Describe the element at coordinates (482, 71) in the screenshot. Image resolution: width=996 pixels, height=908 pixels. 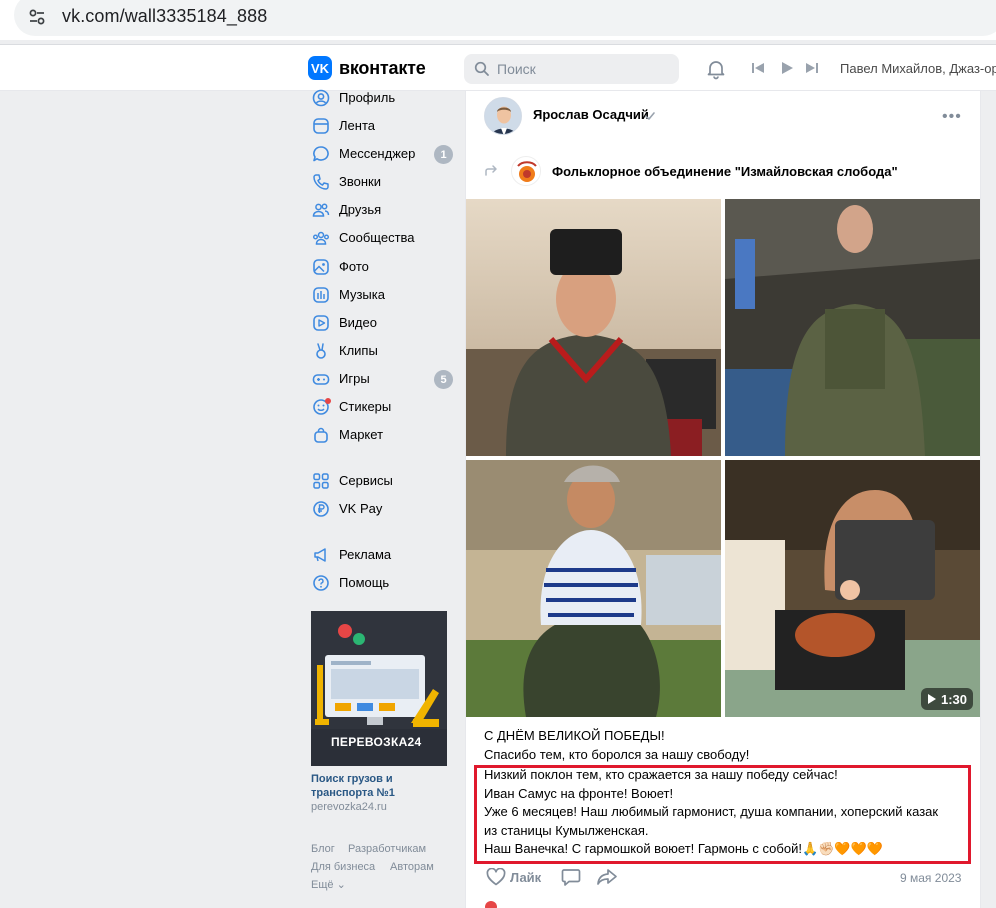
I see `search-icon` at that location.